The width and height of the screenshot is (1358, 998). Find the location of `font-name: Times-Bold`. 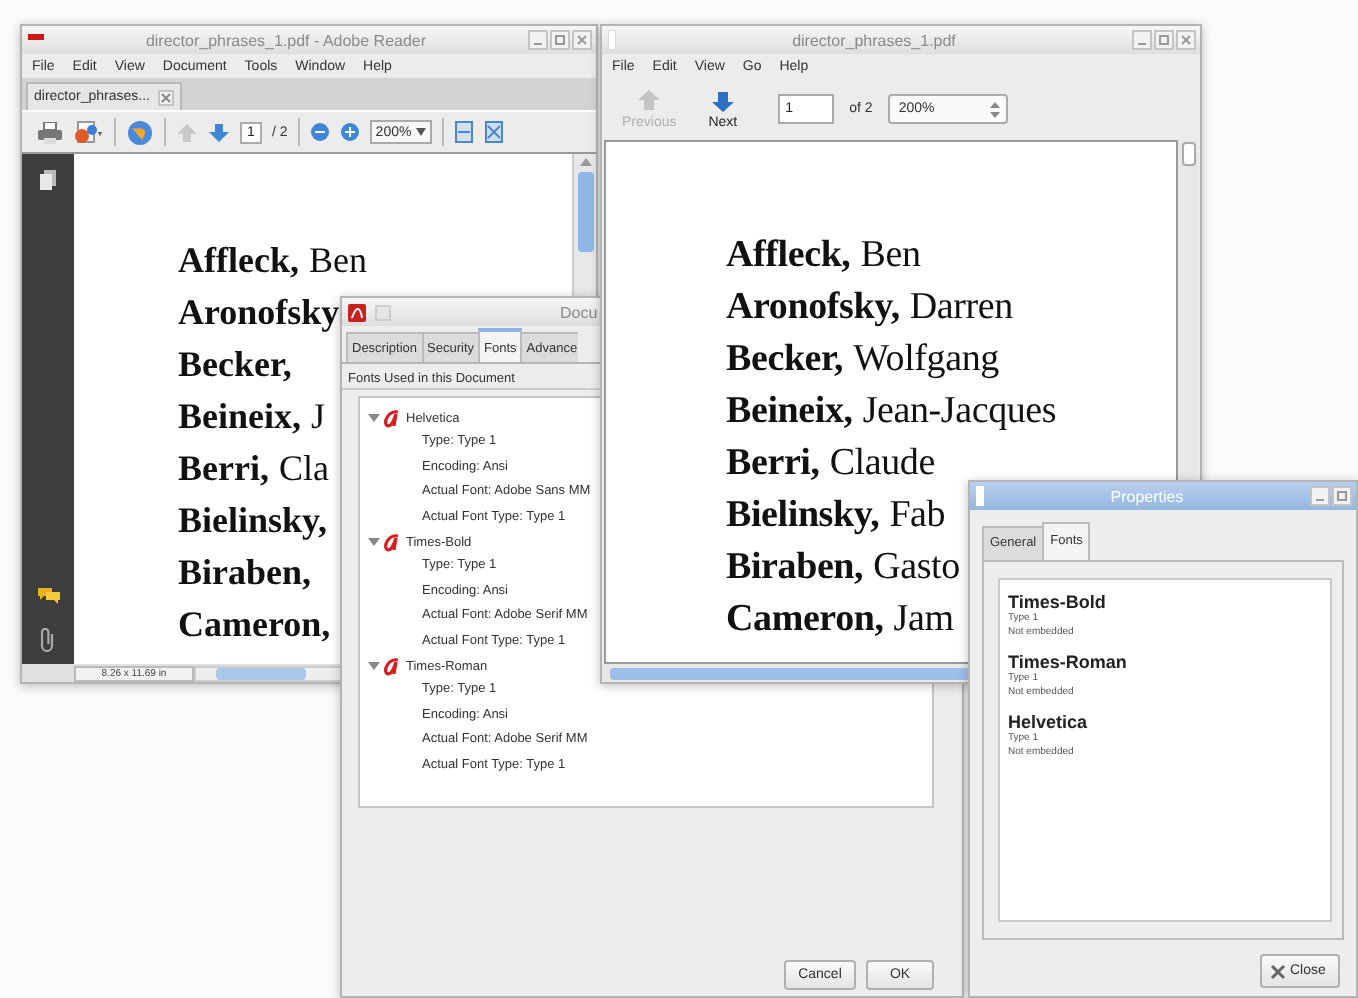

font-name: Times-Bold is located at coordinates (1058, 602).